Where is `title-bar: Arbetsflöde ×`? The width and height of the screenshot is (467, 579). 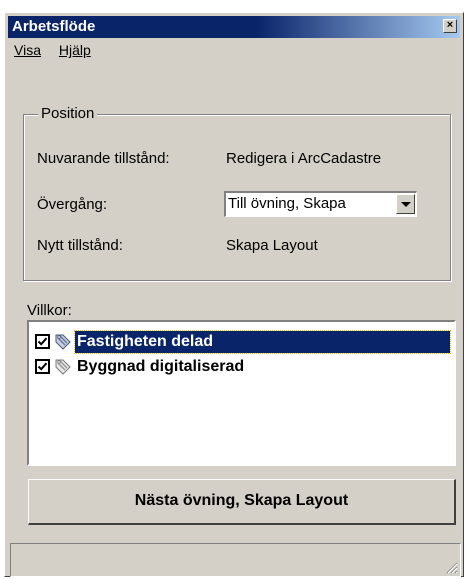 title-bar: Arbetsflöde × is located at coordinates (234, 27).